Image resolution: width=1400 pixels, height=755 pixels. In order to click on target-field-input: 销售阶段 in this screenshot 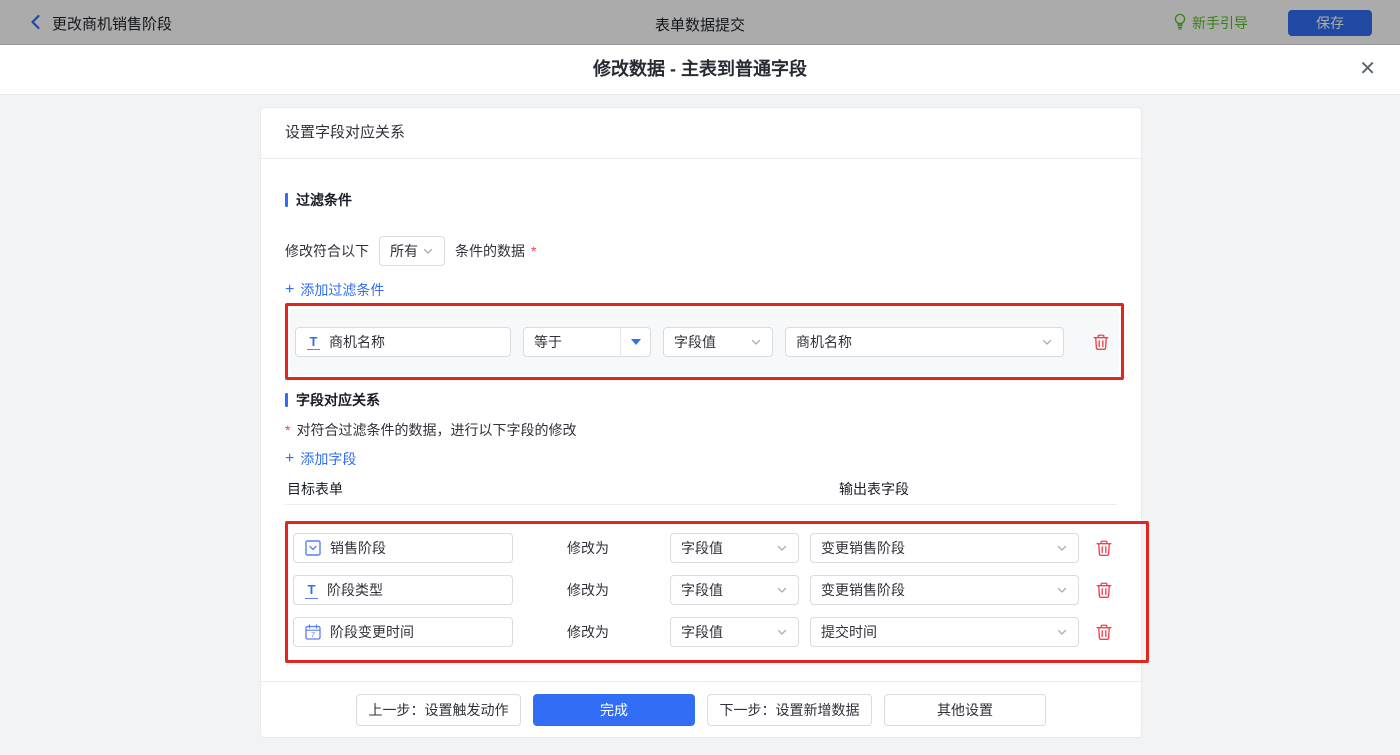, I will do `click(403, 548)`.